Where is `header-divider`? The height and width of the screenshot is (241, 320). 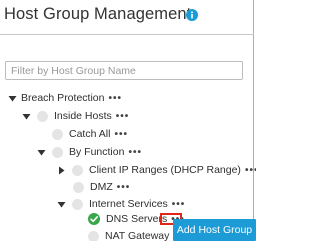
header-divider is located at coordinates (127, 34).